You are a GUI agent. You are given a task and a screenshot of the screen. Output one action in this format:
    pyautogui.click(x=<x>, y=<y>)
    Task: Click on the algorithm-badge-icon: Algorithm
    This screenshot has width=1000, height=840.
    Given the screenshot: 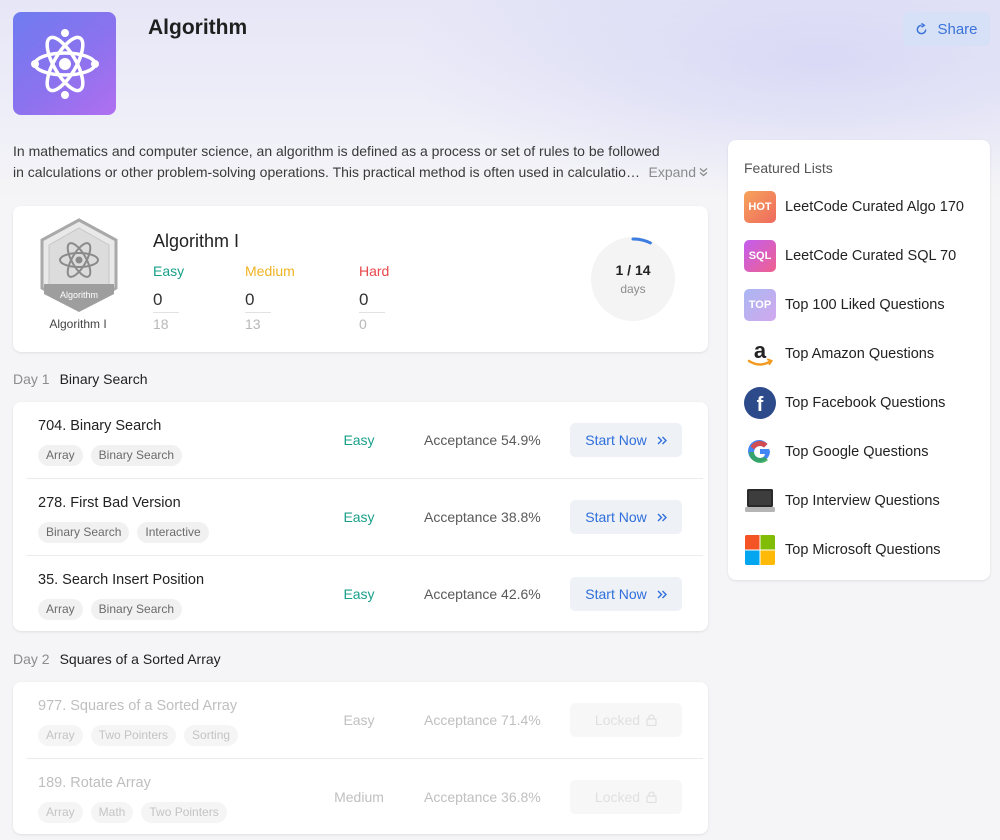 What is the action you would take?
    pyautogui.click(x=79, y=265)
    